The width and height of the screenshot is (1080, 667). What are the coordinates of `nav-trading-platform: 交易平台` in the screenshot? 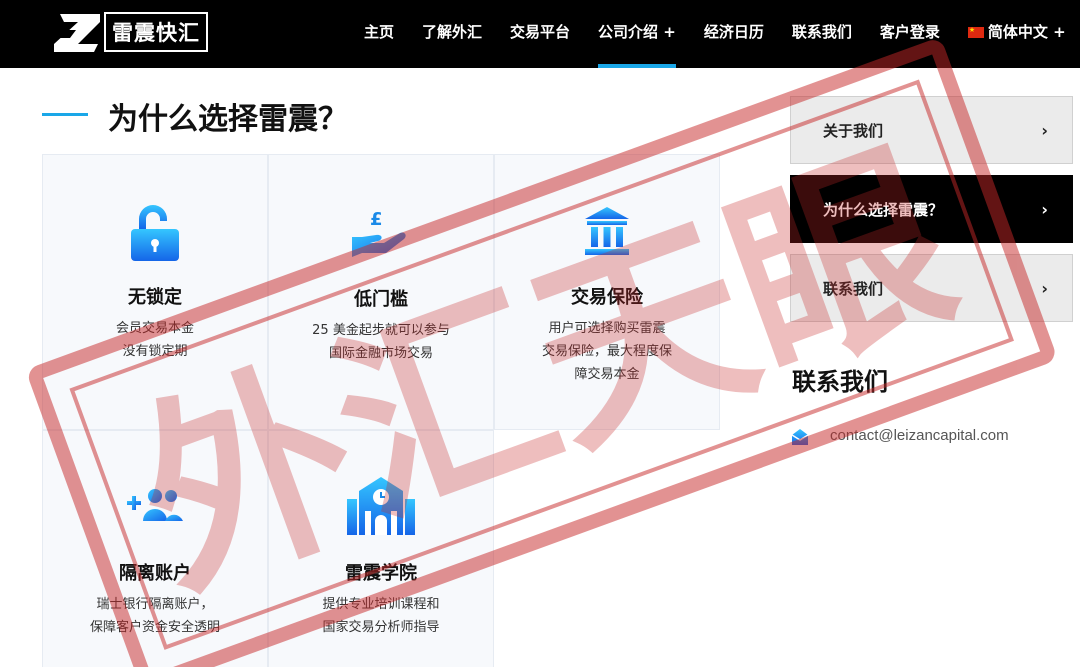 It's located at (540, 34).